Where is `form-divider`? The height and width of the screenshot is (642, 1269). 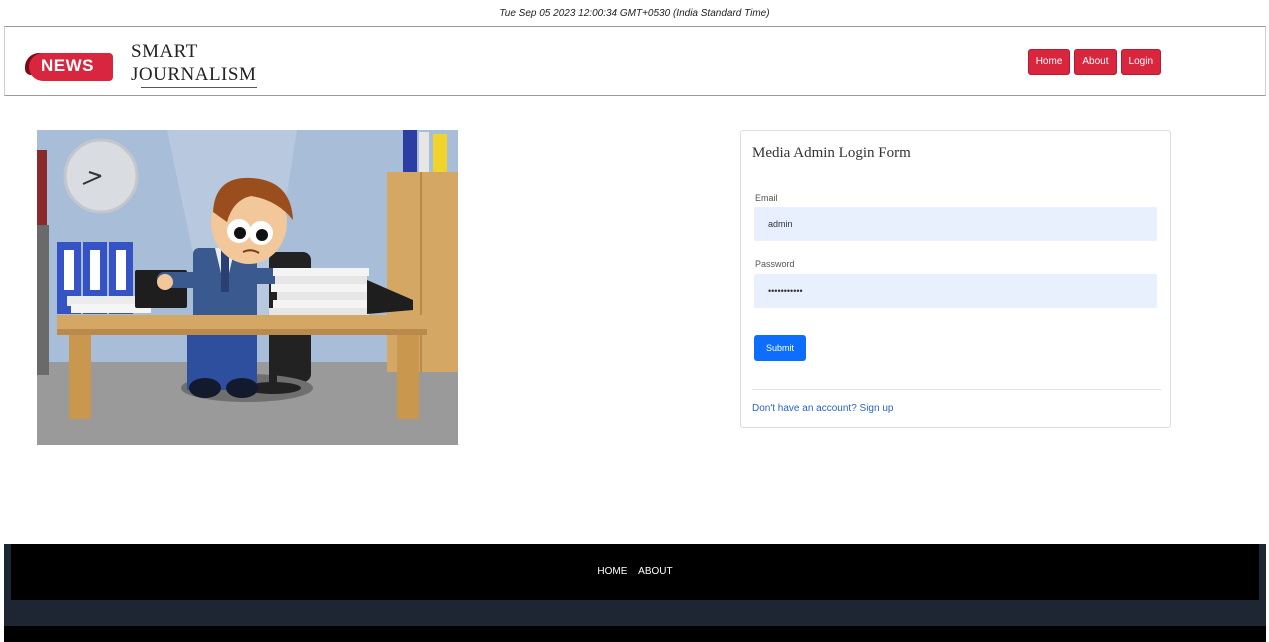
form-divider is located at coordinates (956, 389).